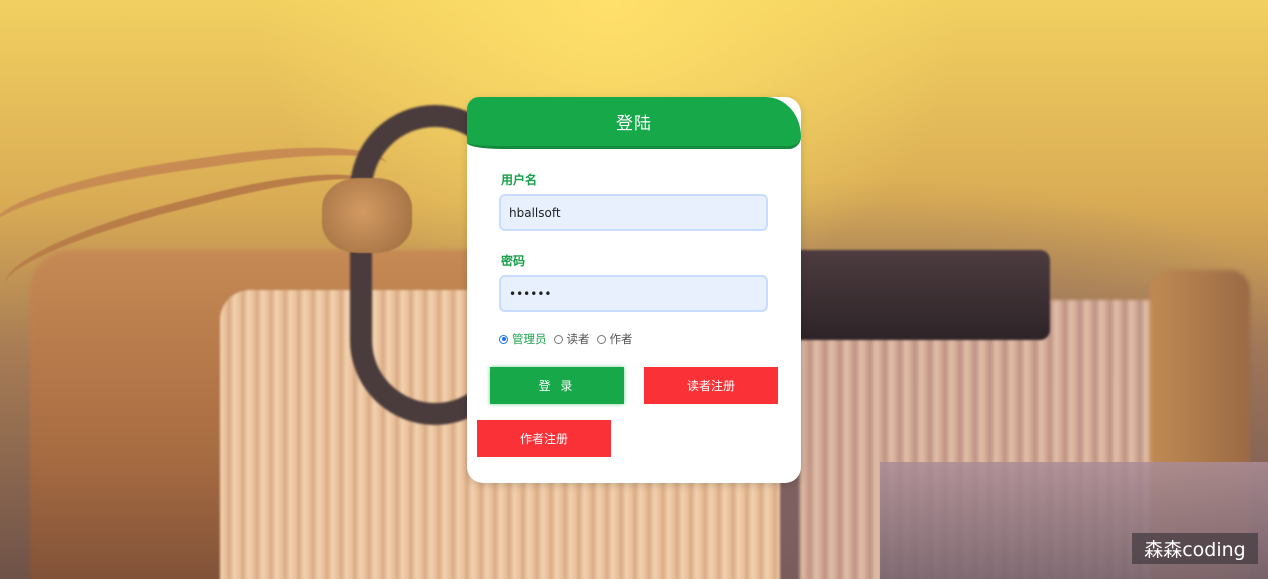 This screenshot has width=1268, height=579. I want to click on login-card-header: 登陆, so click(634, 123).